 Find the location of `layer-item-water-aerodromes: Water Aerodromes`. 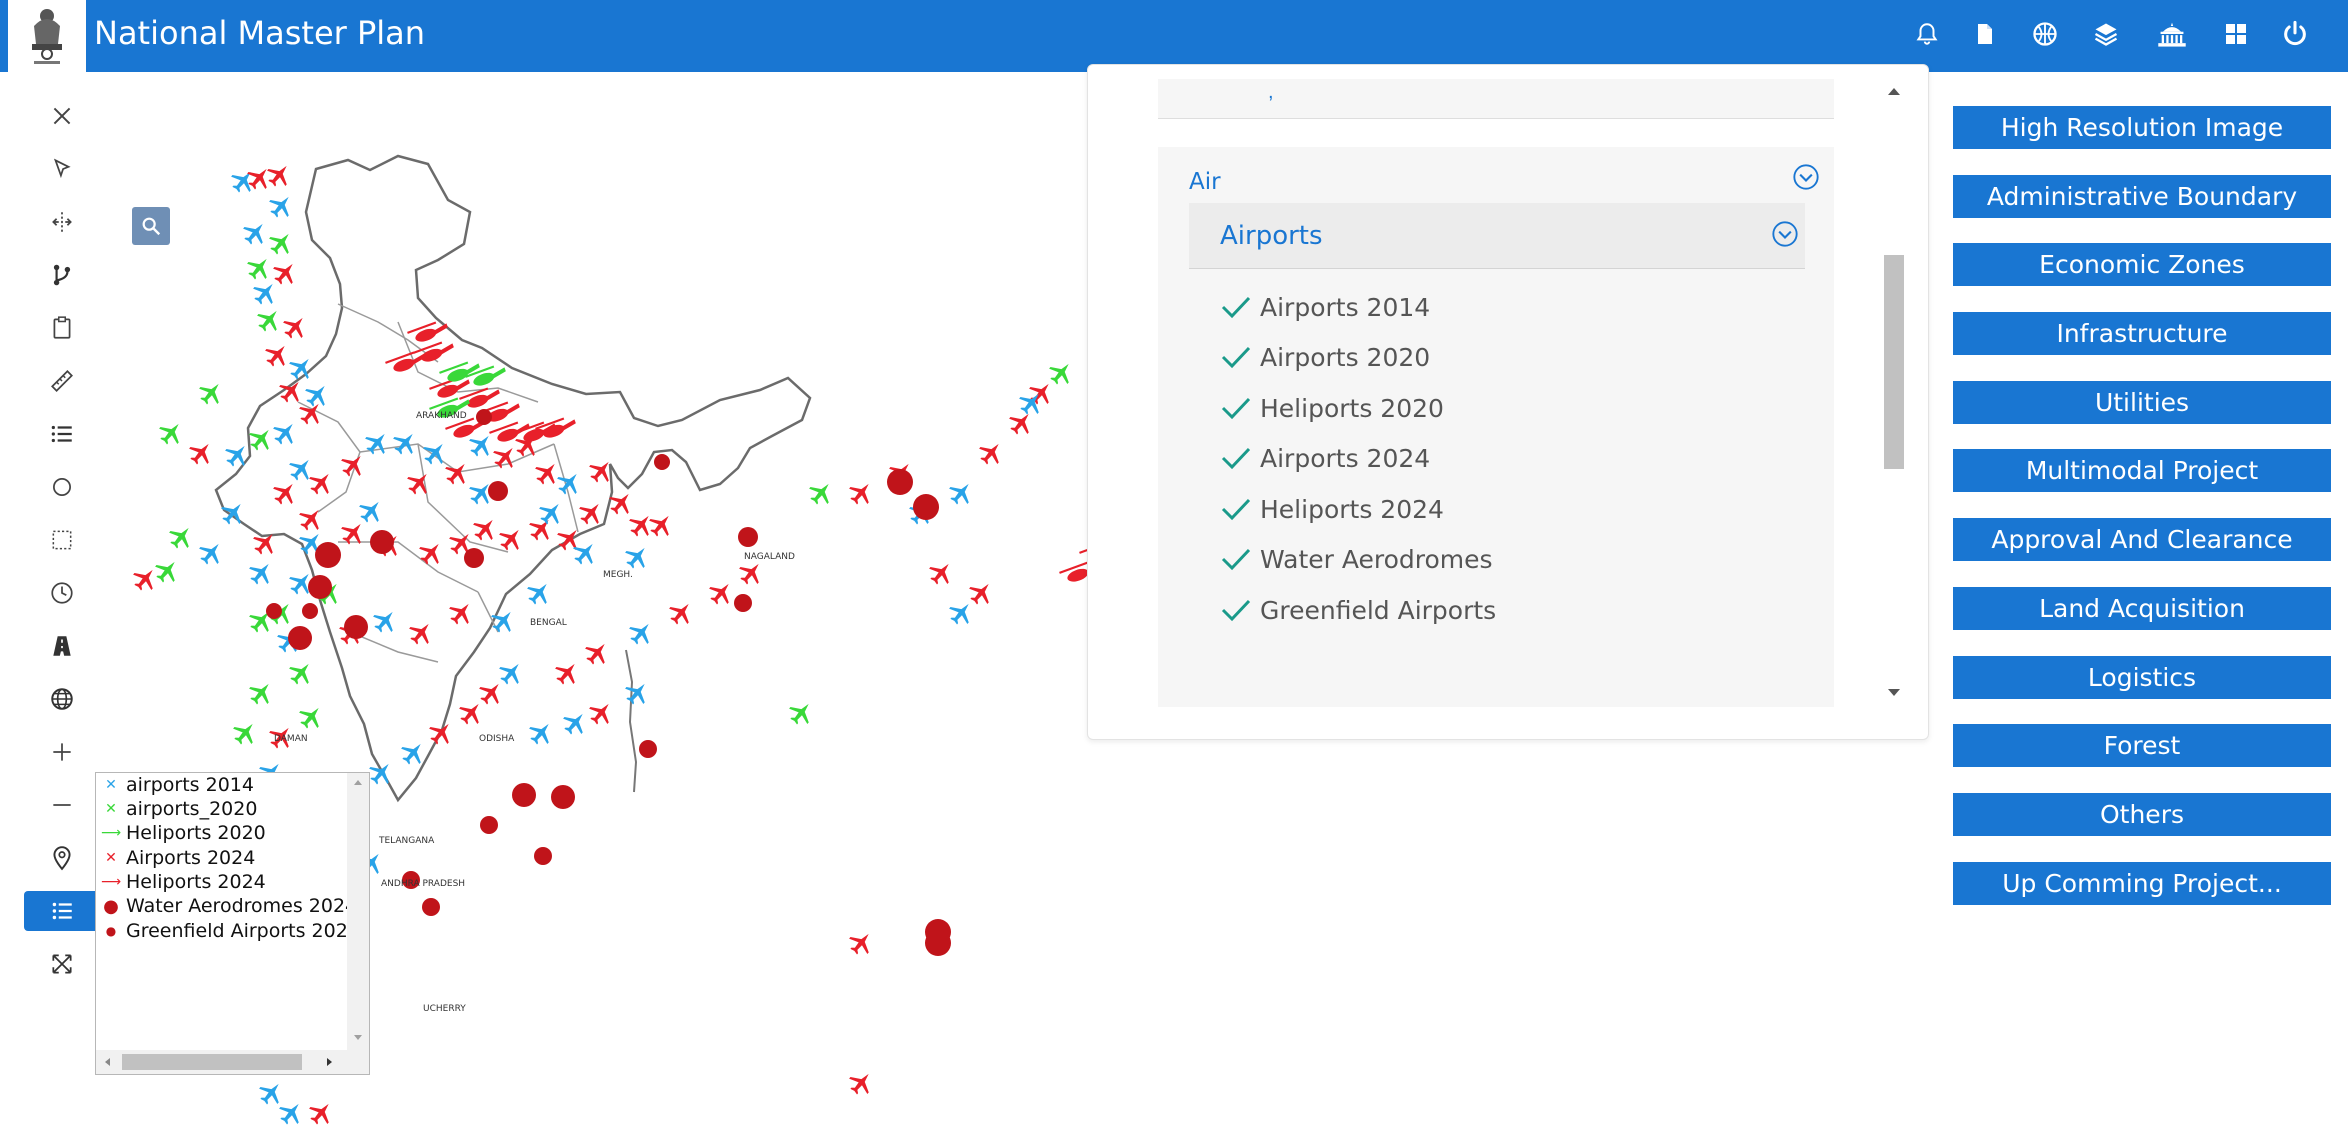

layer-item-water-aerodromes: Water Aerodromes is located at coordinates (1356, 559).